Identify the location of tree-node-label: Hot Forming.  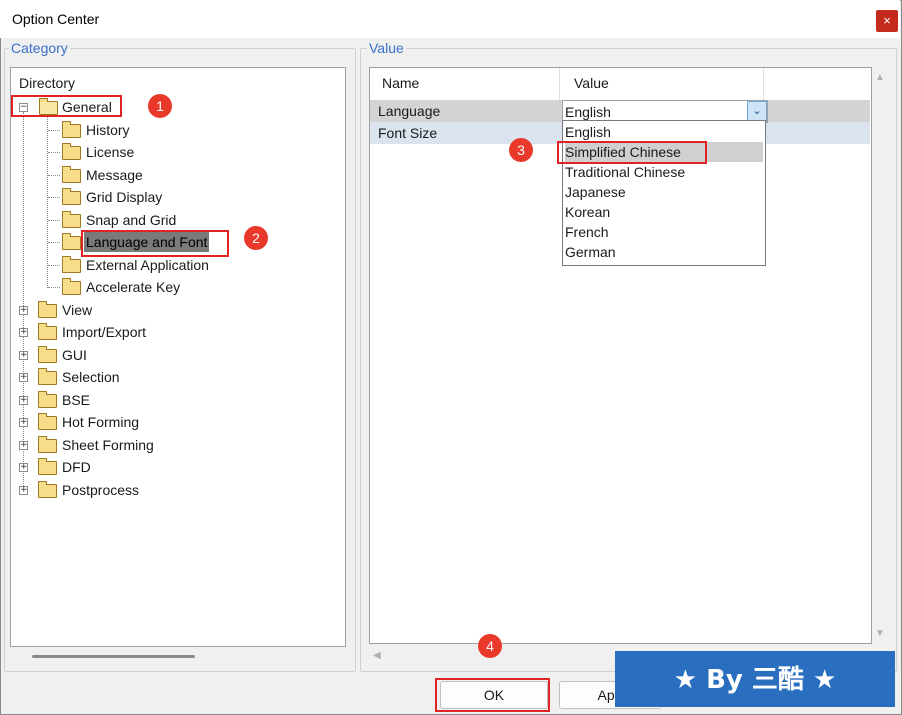
(101, 422).